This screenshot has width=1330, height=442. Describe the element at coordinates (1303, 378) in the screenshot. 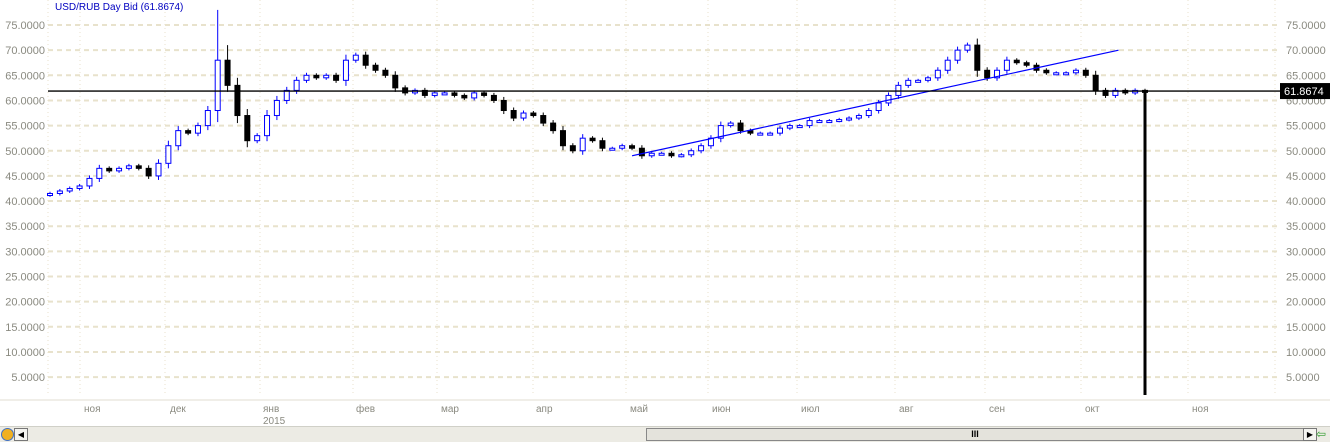

I see `y-tick-label-right: 5.0000` at that location.